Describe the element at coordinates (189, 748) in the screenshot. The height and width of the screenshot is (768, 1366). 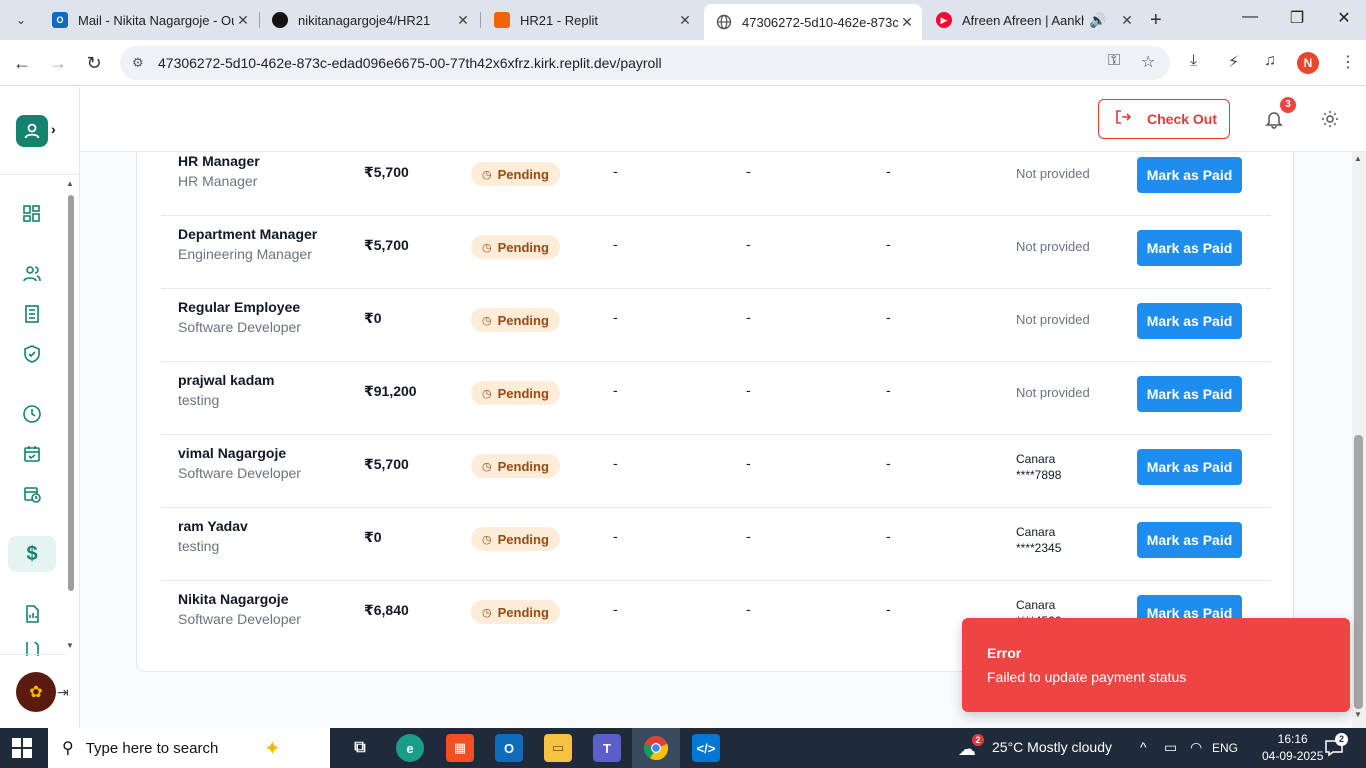
I see `taskbar-search-box: ⚲ Type here to search ✦` at that location.